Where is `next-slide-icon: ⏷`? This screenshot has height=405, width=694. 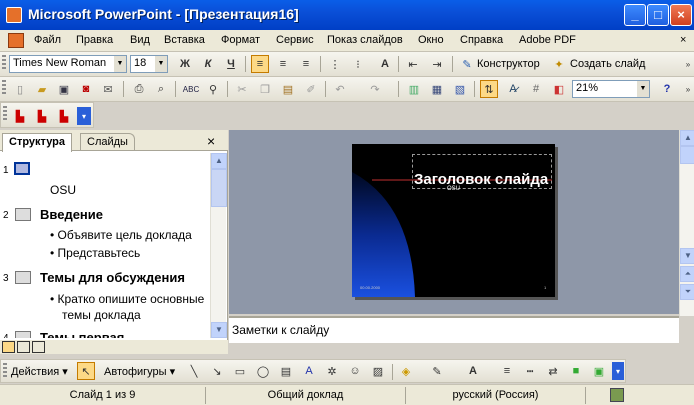
next-slide-icon: ⏷ is located at coordinates (687, 292).